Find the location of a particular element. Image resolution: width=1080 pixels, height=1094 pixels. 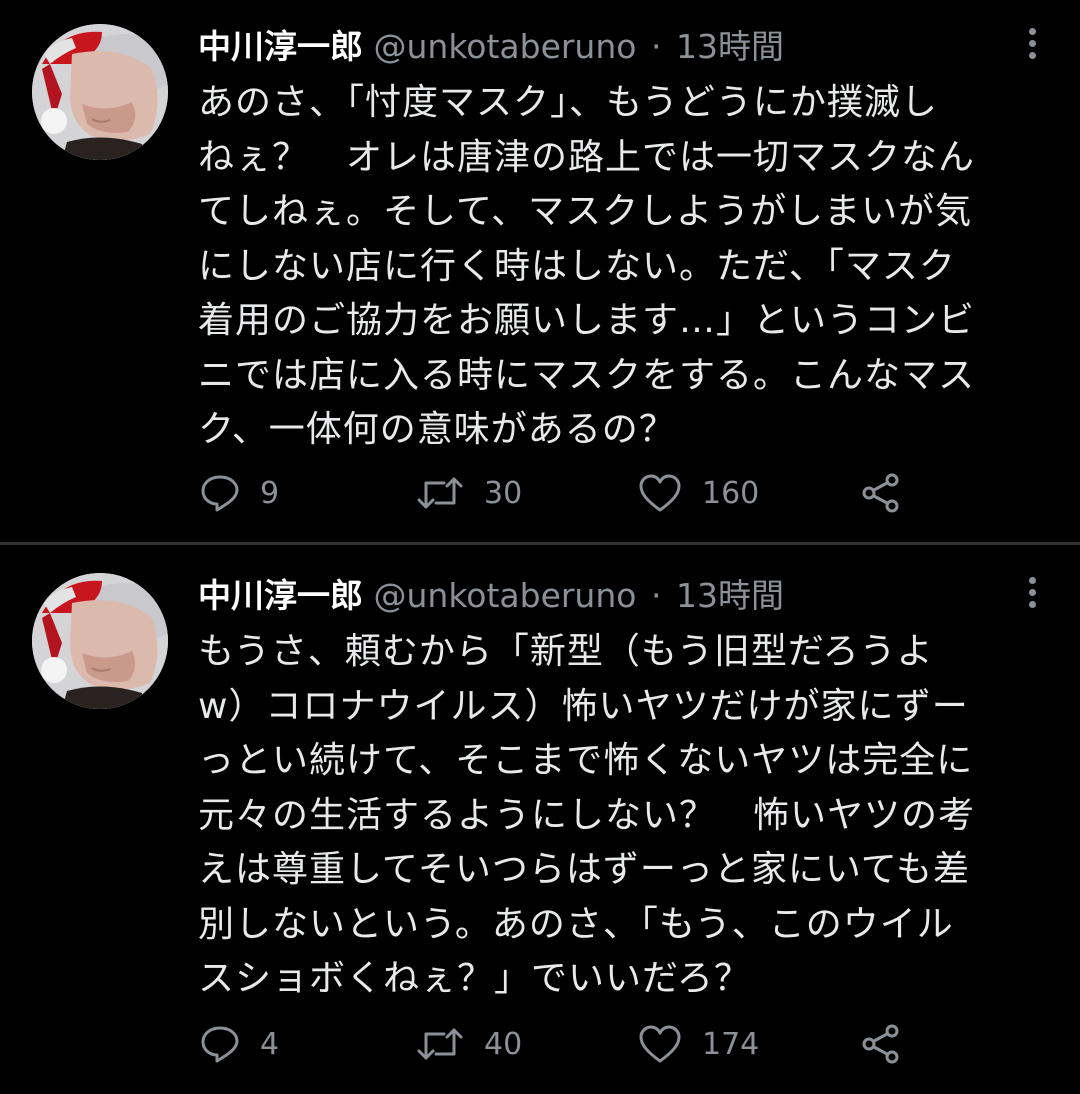

tweet-text-line: にしない店に行く時はしない。ただ、「マスク is located at coordinates (577, 266).